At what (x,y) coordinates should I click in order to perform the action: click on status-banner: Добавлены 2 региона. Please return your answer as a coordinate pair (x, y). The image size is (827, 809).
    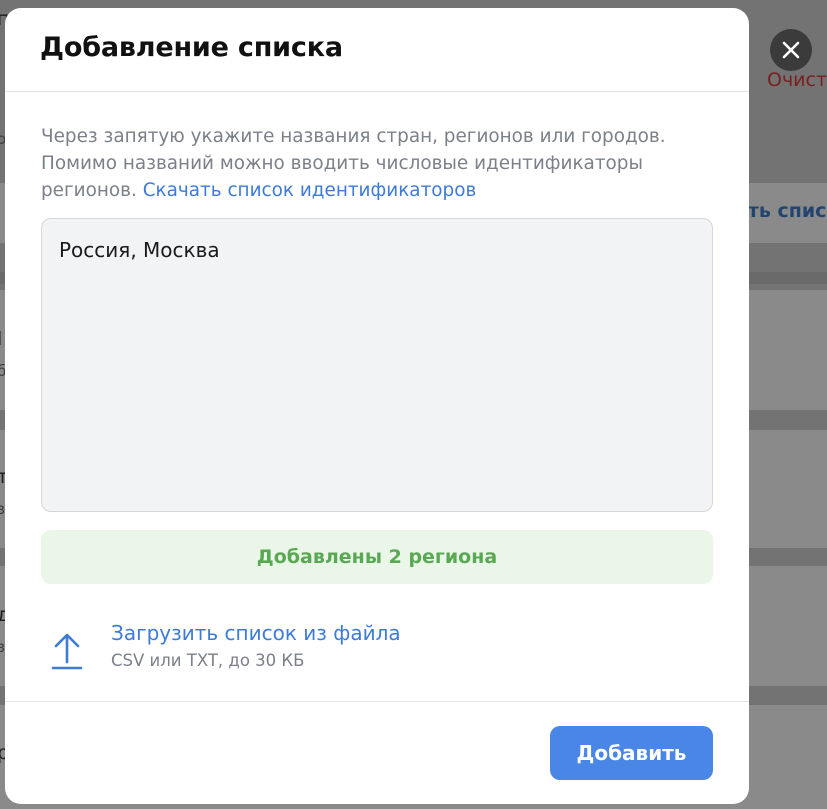
    Looking at the image, I should click on (377, 557).